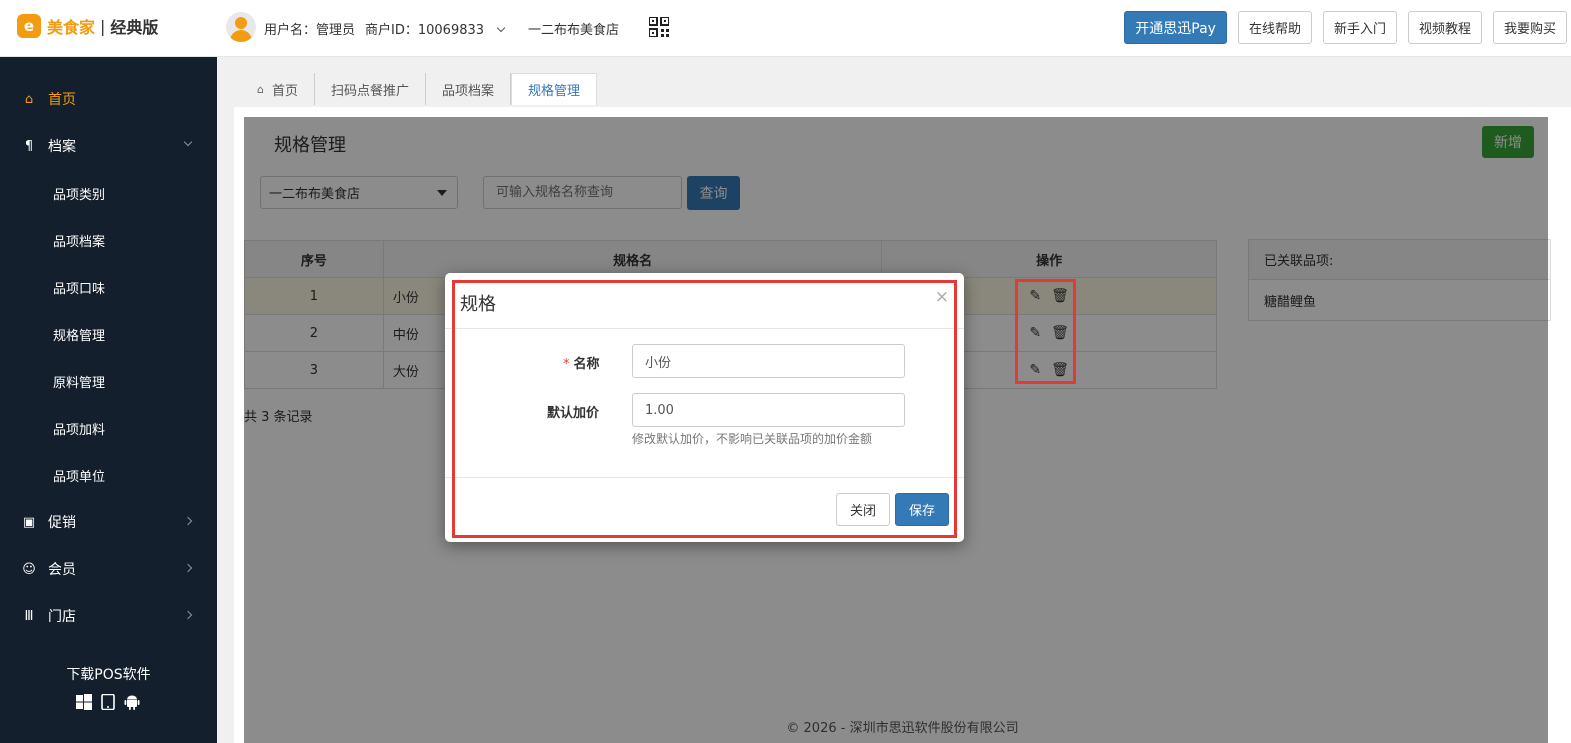 The height and width of the screenshot is (743, 1571). I want to click on tab-item-archive: 品项档案, so click(469, 89).